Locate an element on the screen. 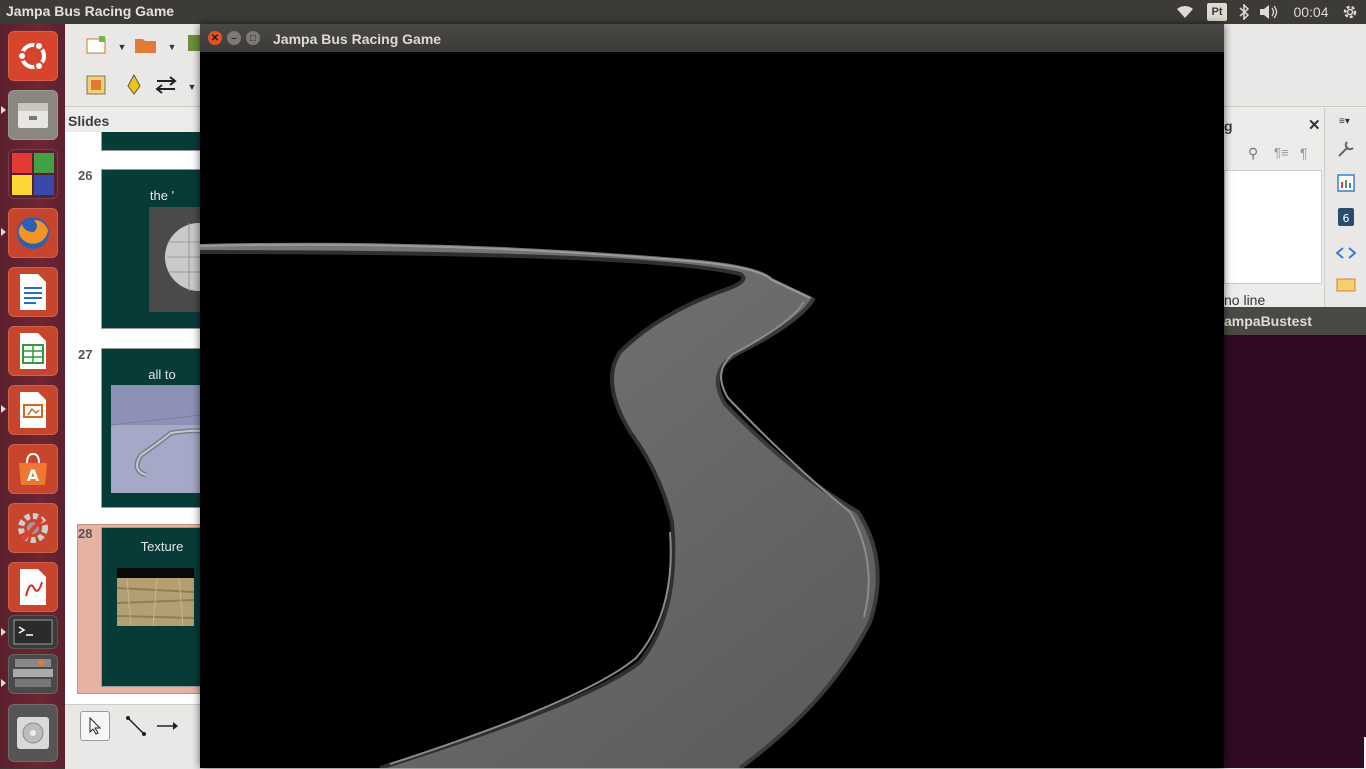 The image size is (1366, 769). document-viewer-icon is located at coordinates (33, 587).